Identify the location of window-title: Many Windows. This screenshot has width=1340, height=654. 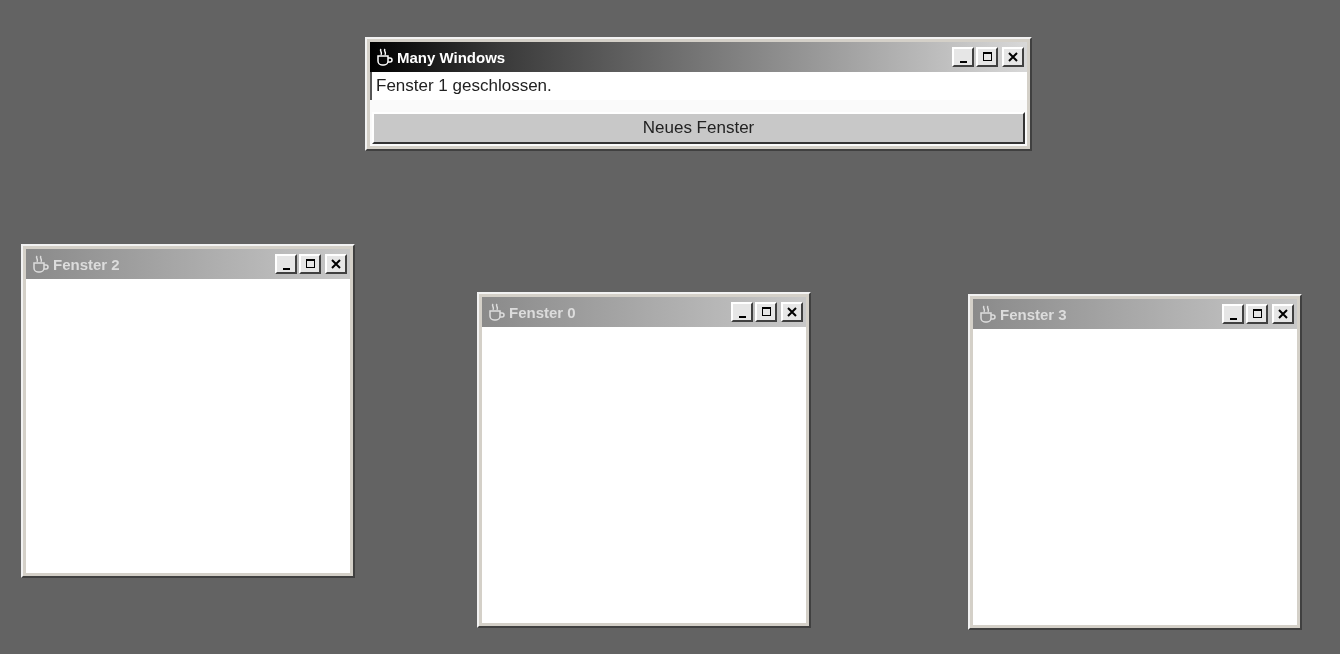
(451, 57).